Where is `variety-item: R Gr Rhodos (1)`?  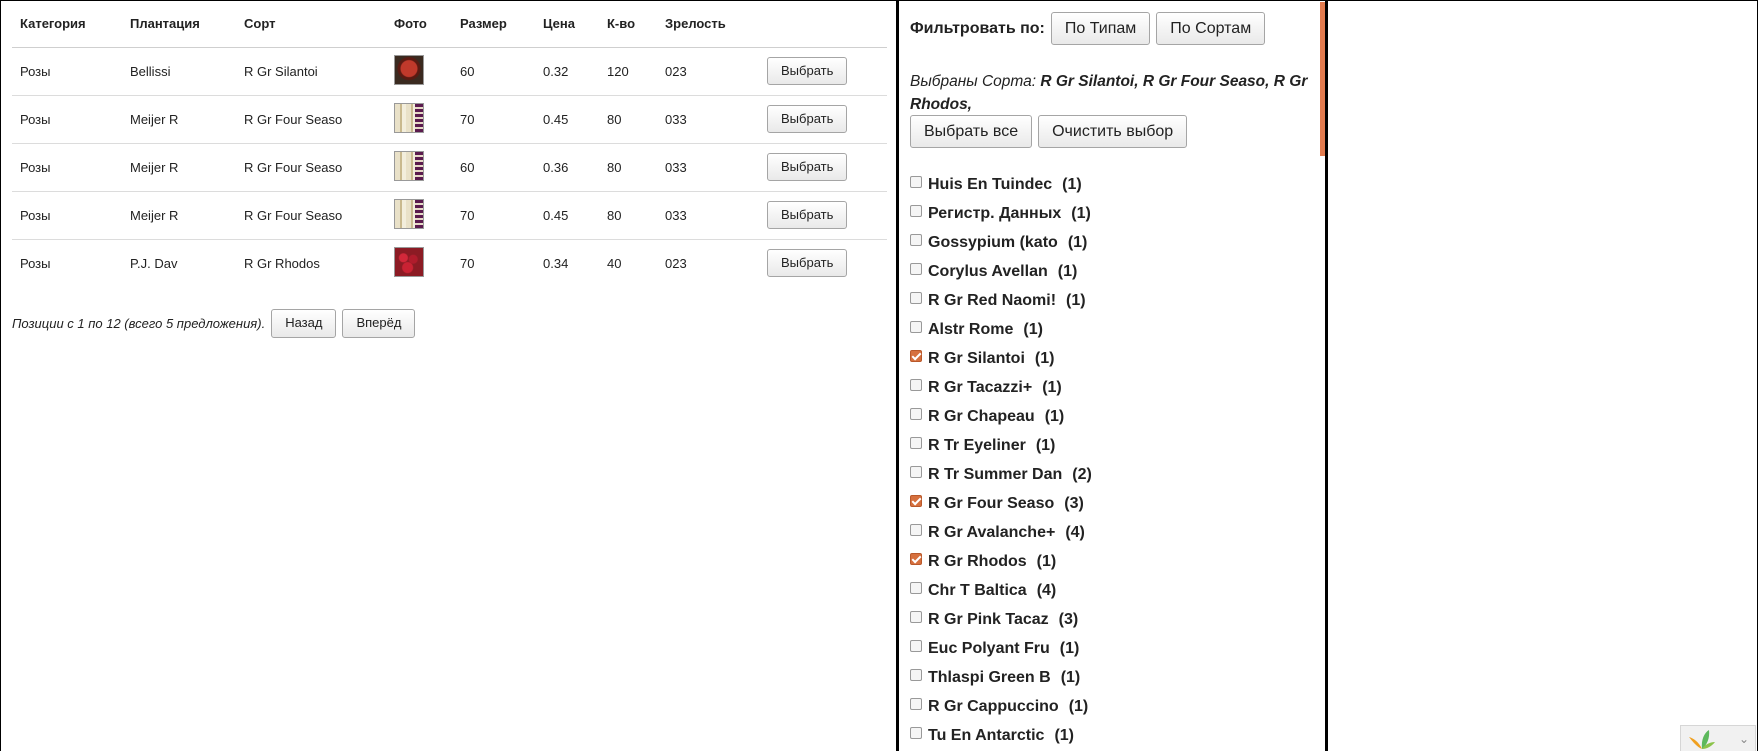
variety-item: R Gr Rhodos (1) is located at coordinates (1001, 561).